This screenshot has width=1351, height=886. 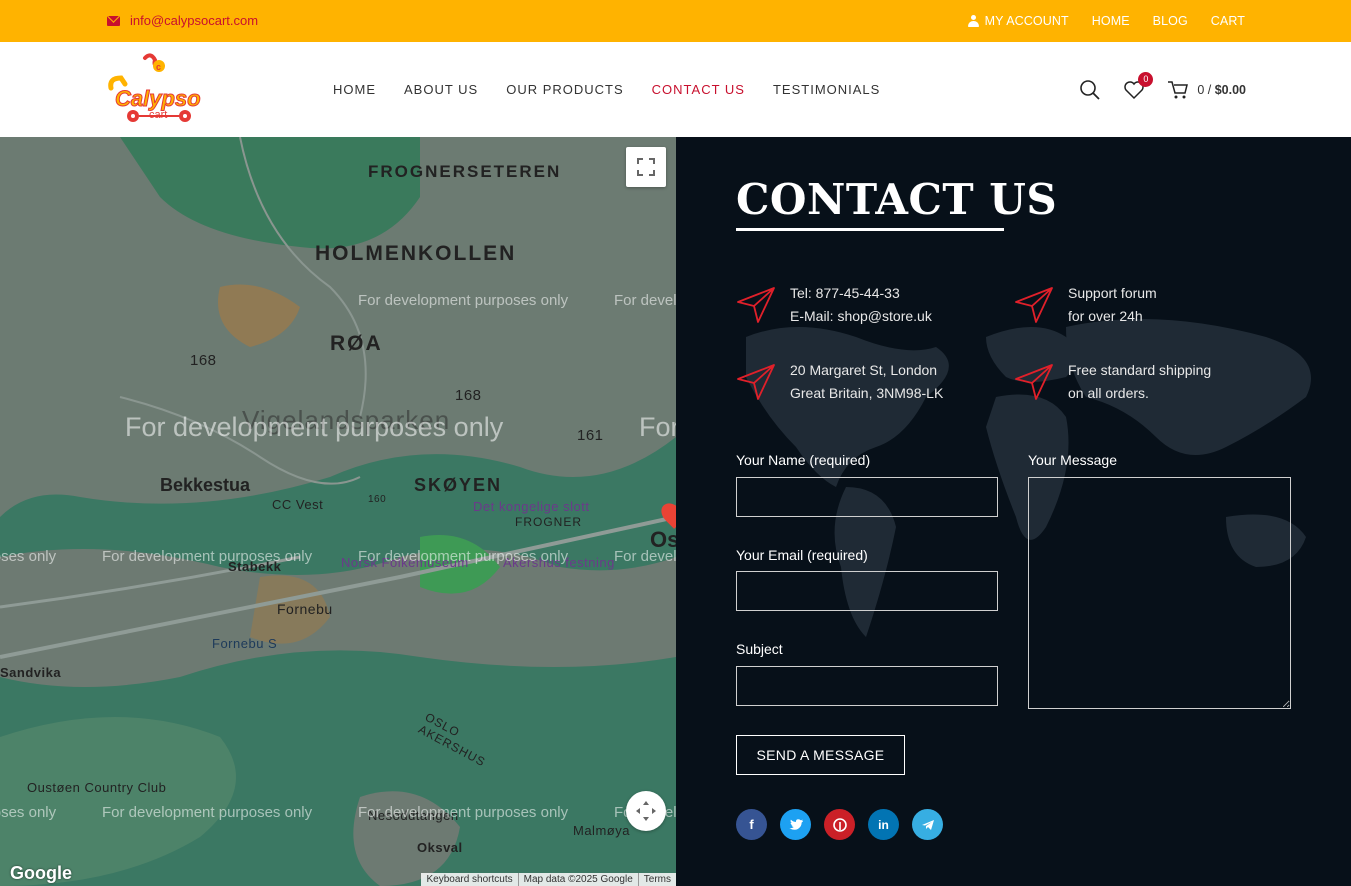 What do you see at coordinates (867, 686) in the screenshot?
I see `subject-field` at bounding box center [867, 686].